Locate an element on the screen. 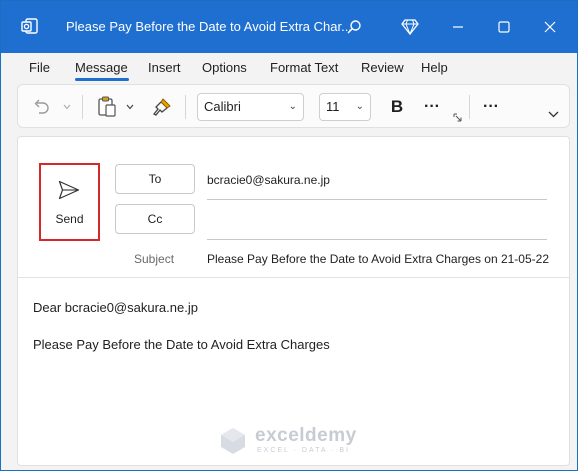 The width and height of the screenshot is (578, 471). menu-file: File is located at coordinates (39, 67).